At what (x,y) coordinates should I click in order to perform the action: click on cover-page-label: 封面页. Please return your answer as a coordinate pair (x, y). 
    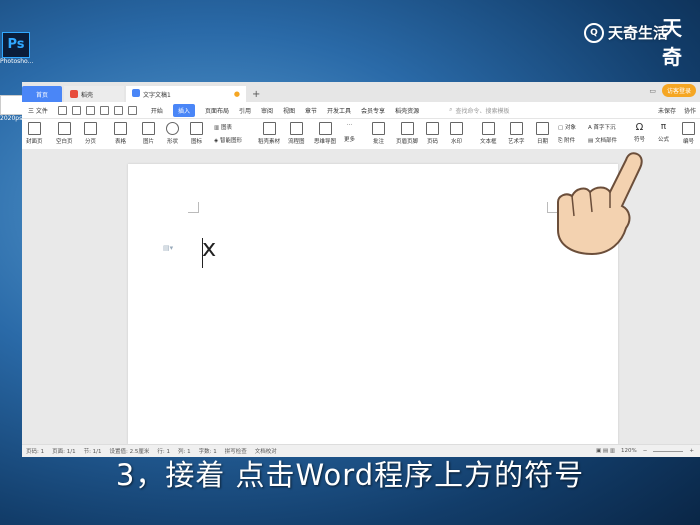
    Looking at the image, I should click on (34, 142).